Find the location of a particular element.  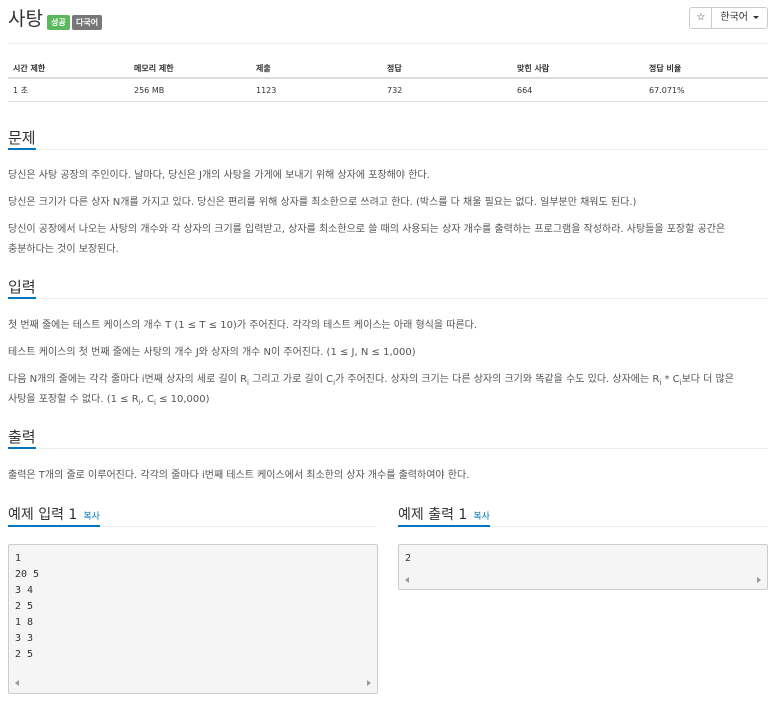

output-heading-accent is located at coordinates (22, 448).